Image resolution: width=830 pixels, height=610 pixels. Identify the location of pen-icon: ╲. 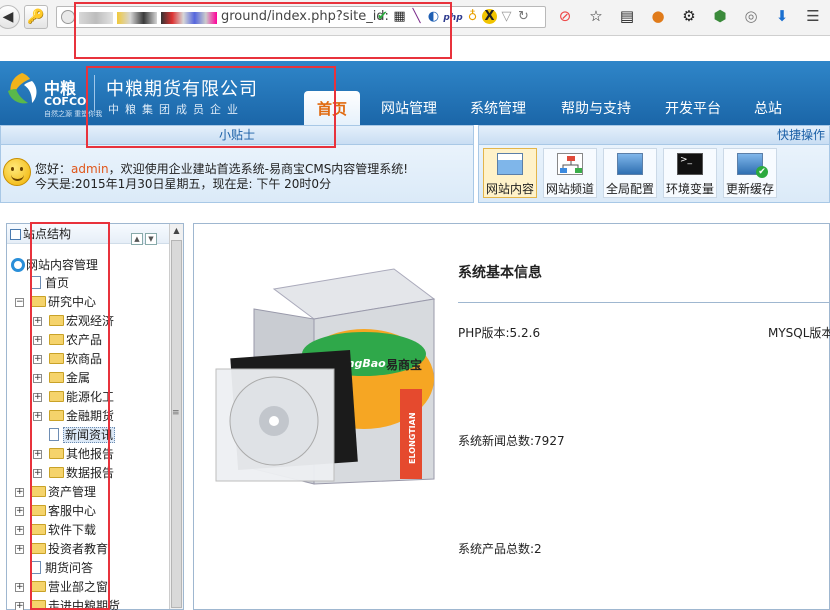
(416, 16).